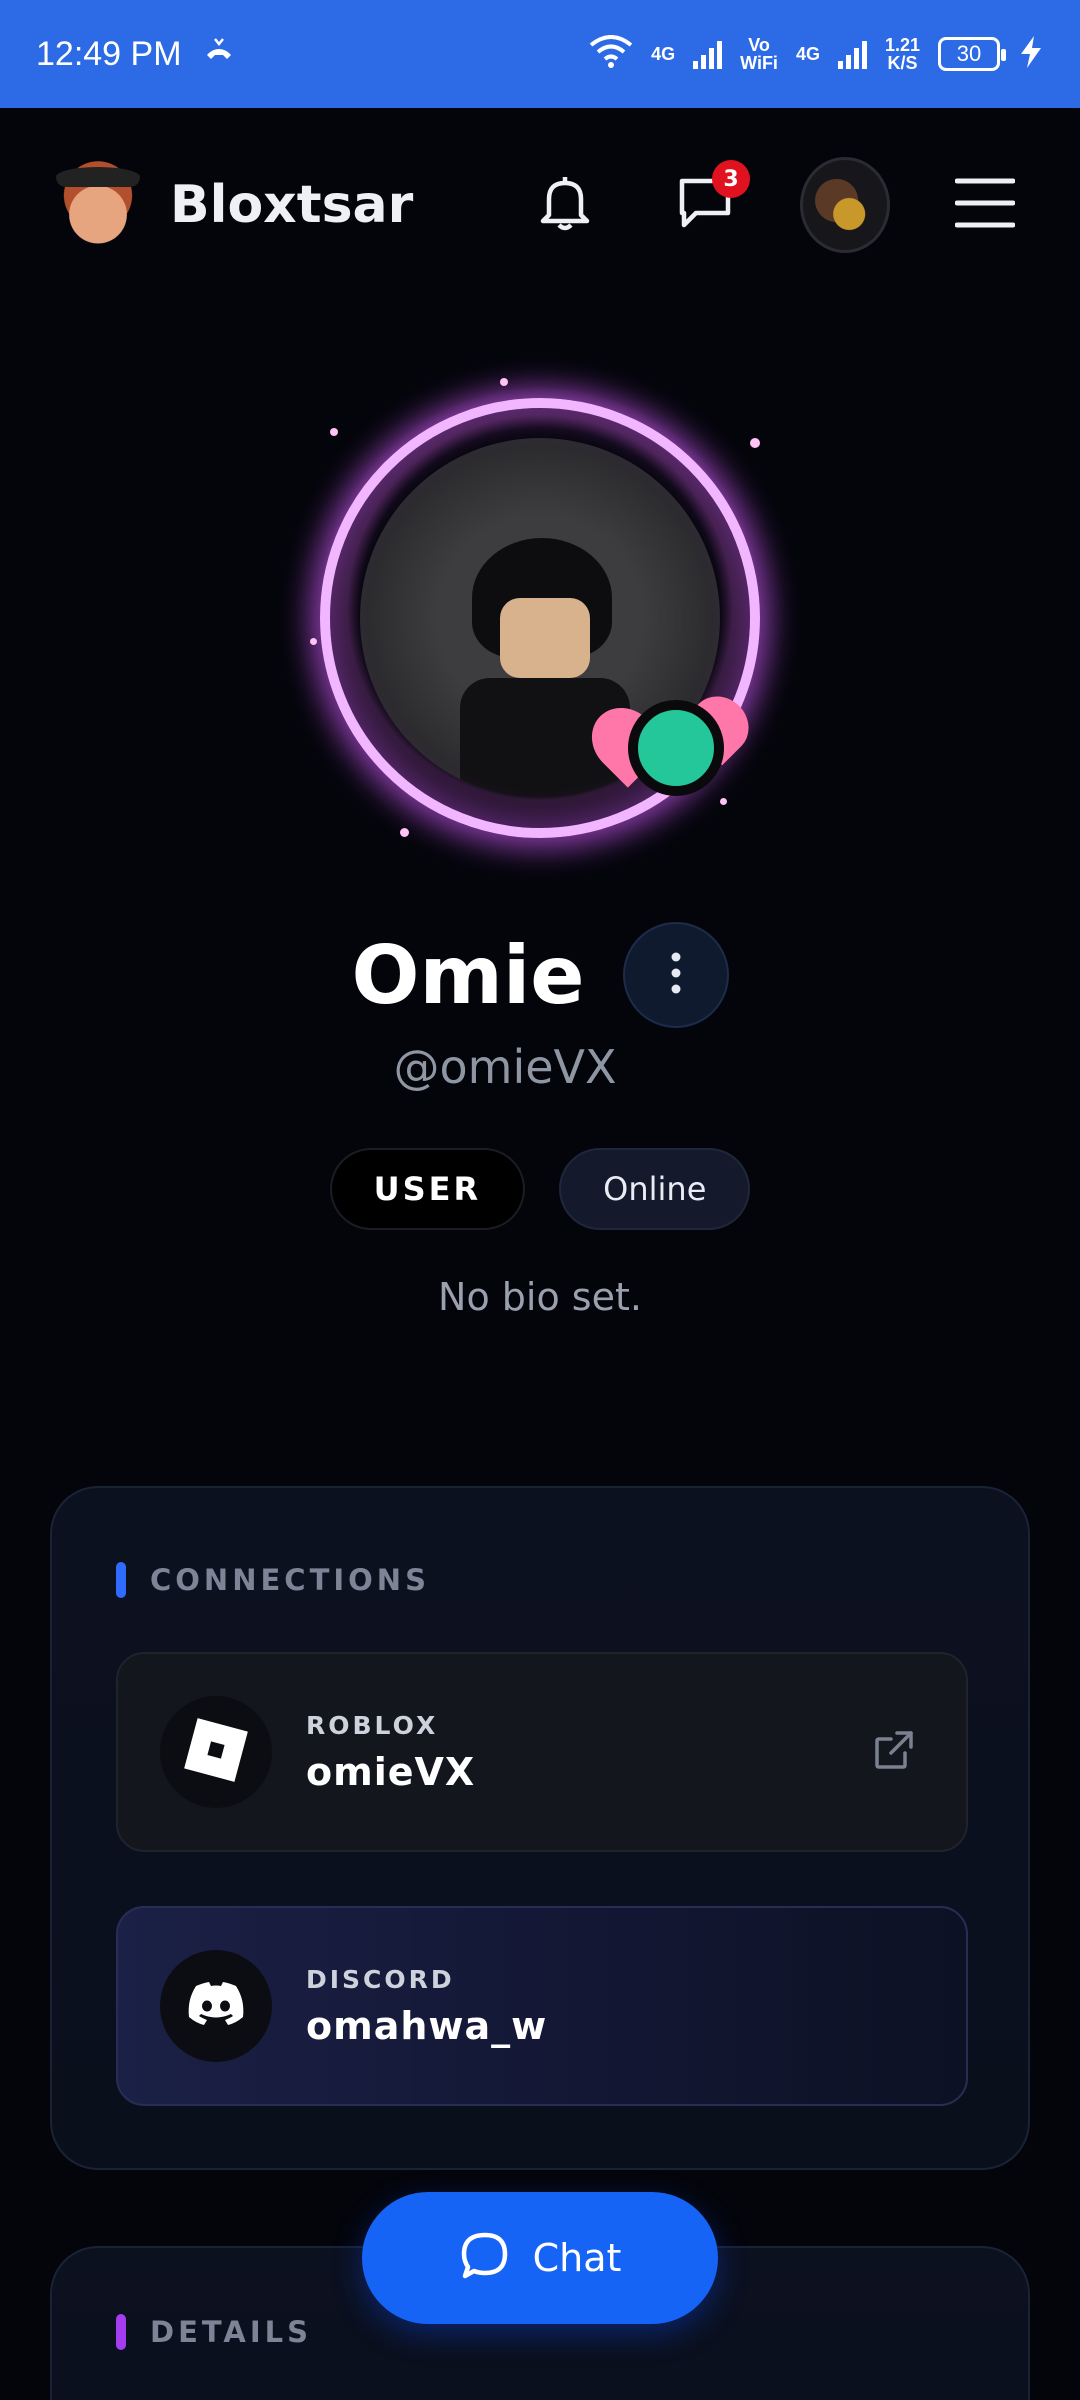  What do you see at coordinates (542, 1752) in the screenshot?
I see `connection-roblox: ROBLOX omieVX` at bounding box center [542, 1752].